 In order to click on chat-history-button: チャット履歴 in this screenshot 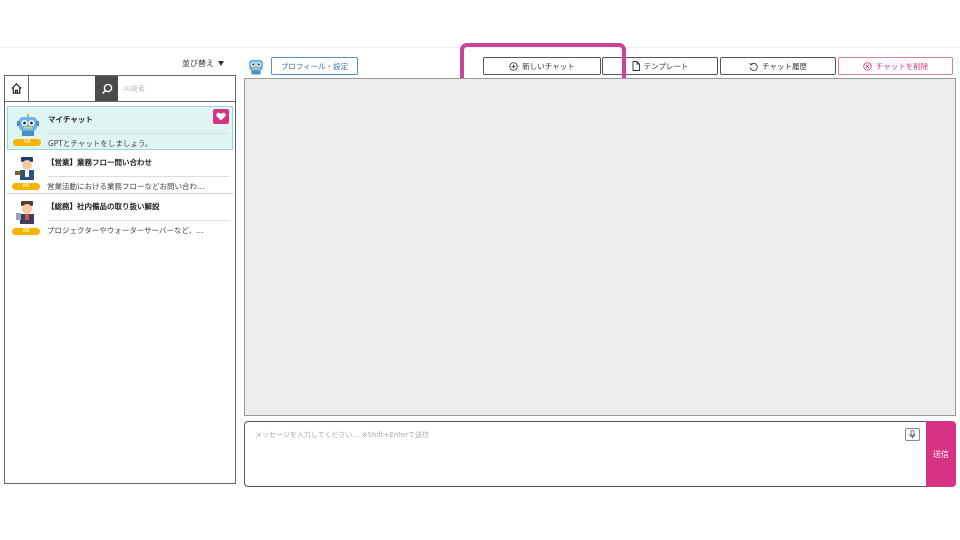, I will do `click(778, 66)`.